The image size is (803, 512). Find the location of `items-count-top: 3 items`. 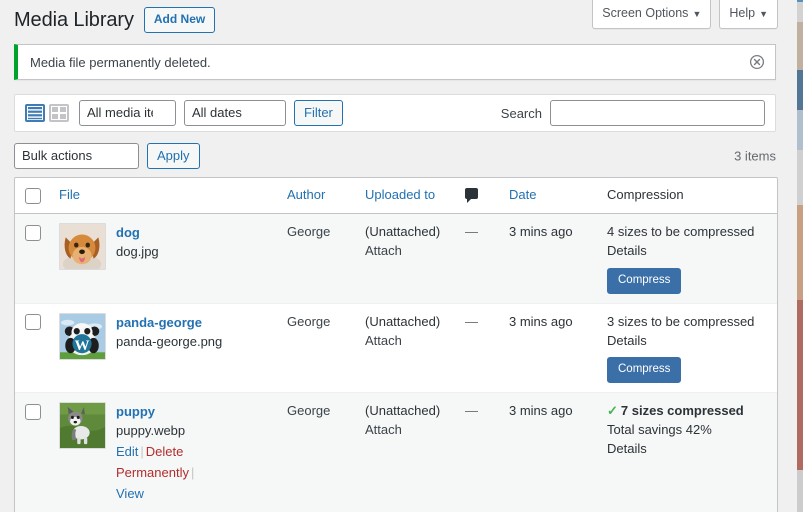

items-count-top: 3 items is located at coordinates (755, 156).